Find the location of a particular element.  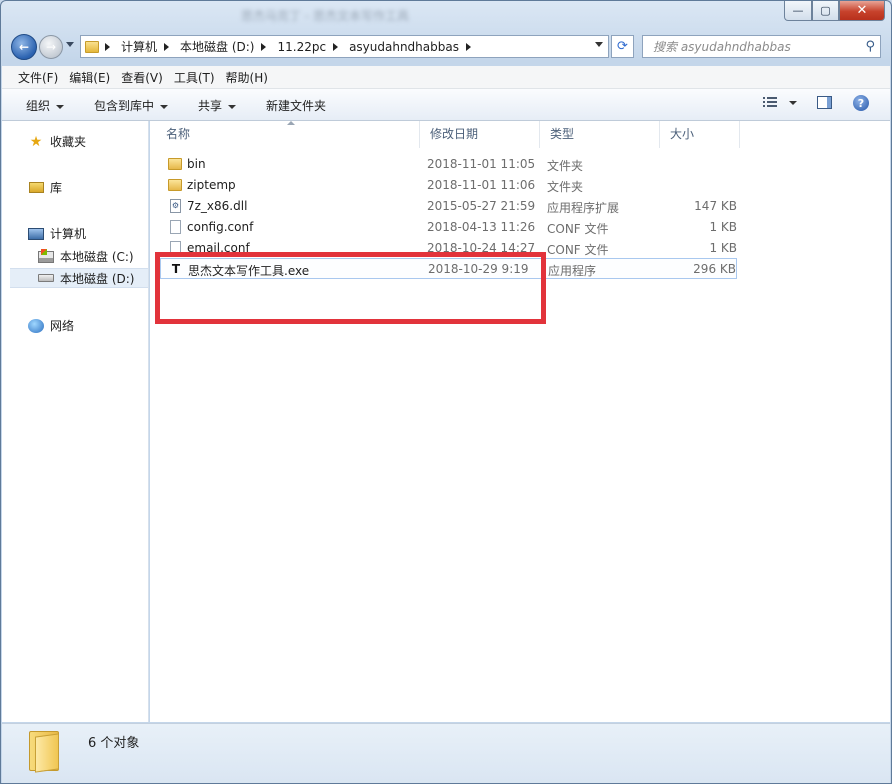

refresh-button: ⟳ is located at coordinates (622, 46).